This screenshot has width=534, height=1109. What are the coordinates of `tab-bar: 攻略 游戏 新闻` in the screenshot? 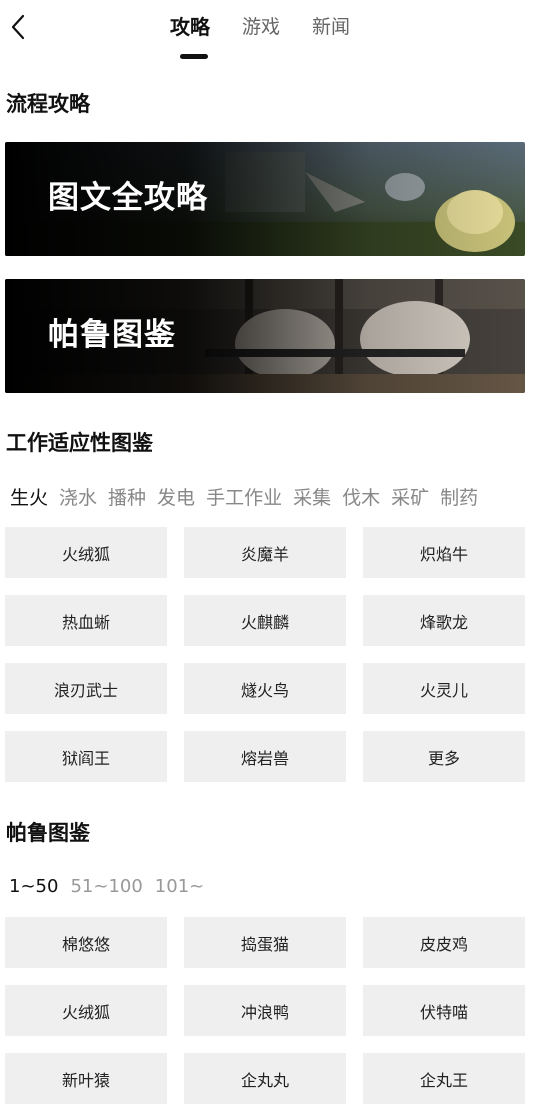 It's located at (276, 27).